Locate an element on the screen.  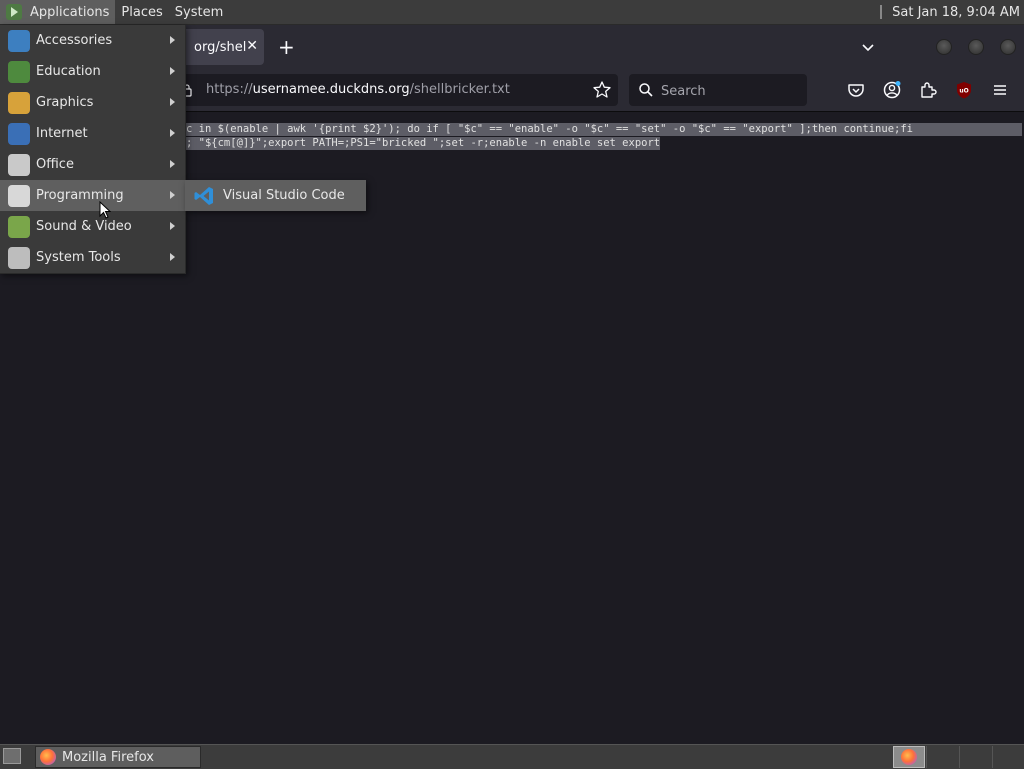
menu-item-label: Internet is located at coordinates (62, 133).